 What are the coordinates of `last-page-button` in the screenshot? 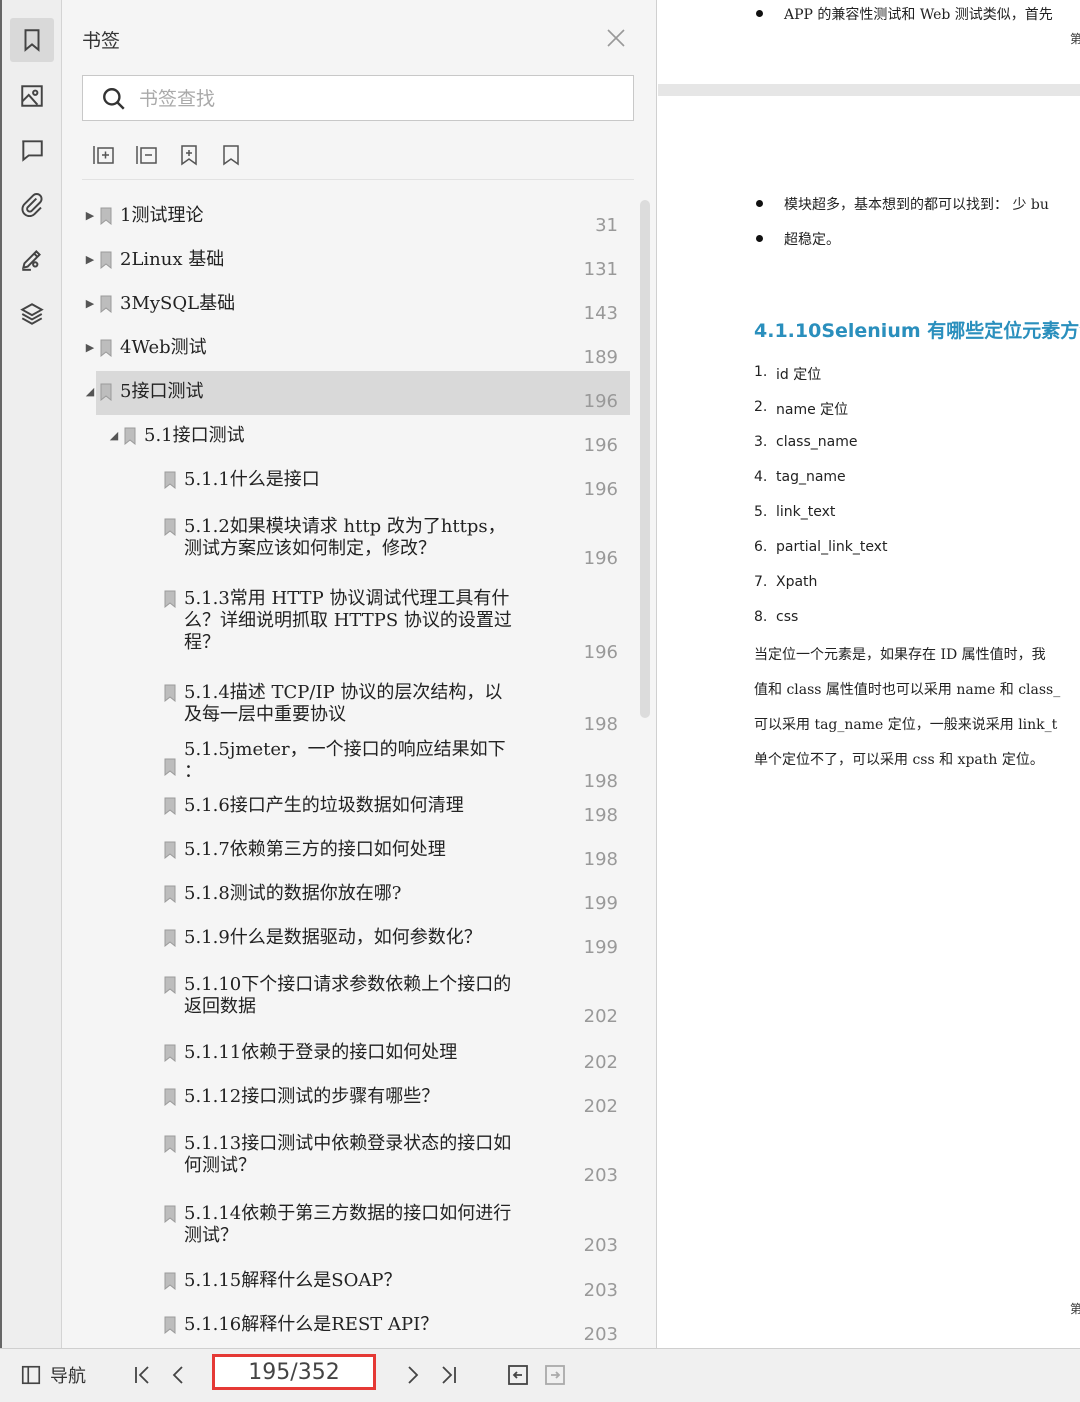 It's located at (449, 1375).